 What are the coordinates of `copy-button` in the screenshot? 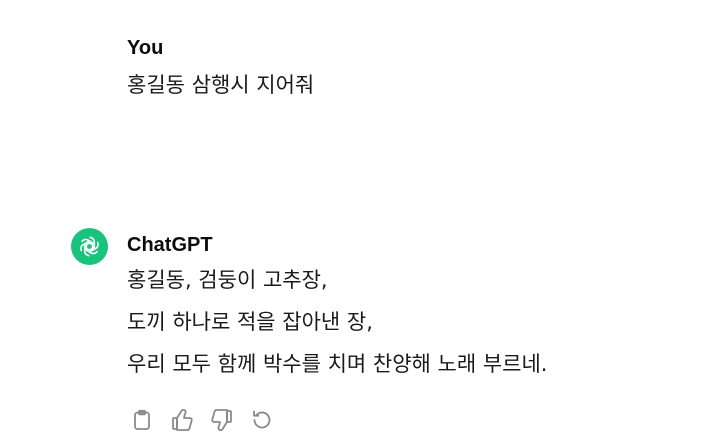 It's located at (142, 420).